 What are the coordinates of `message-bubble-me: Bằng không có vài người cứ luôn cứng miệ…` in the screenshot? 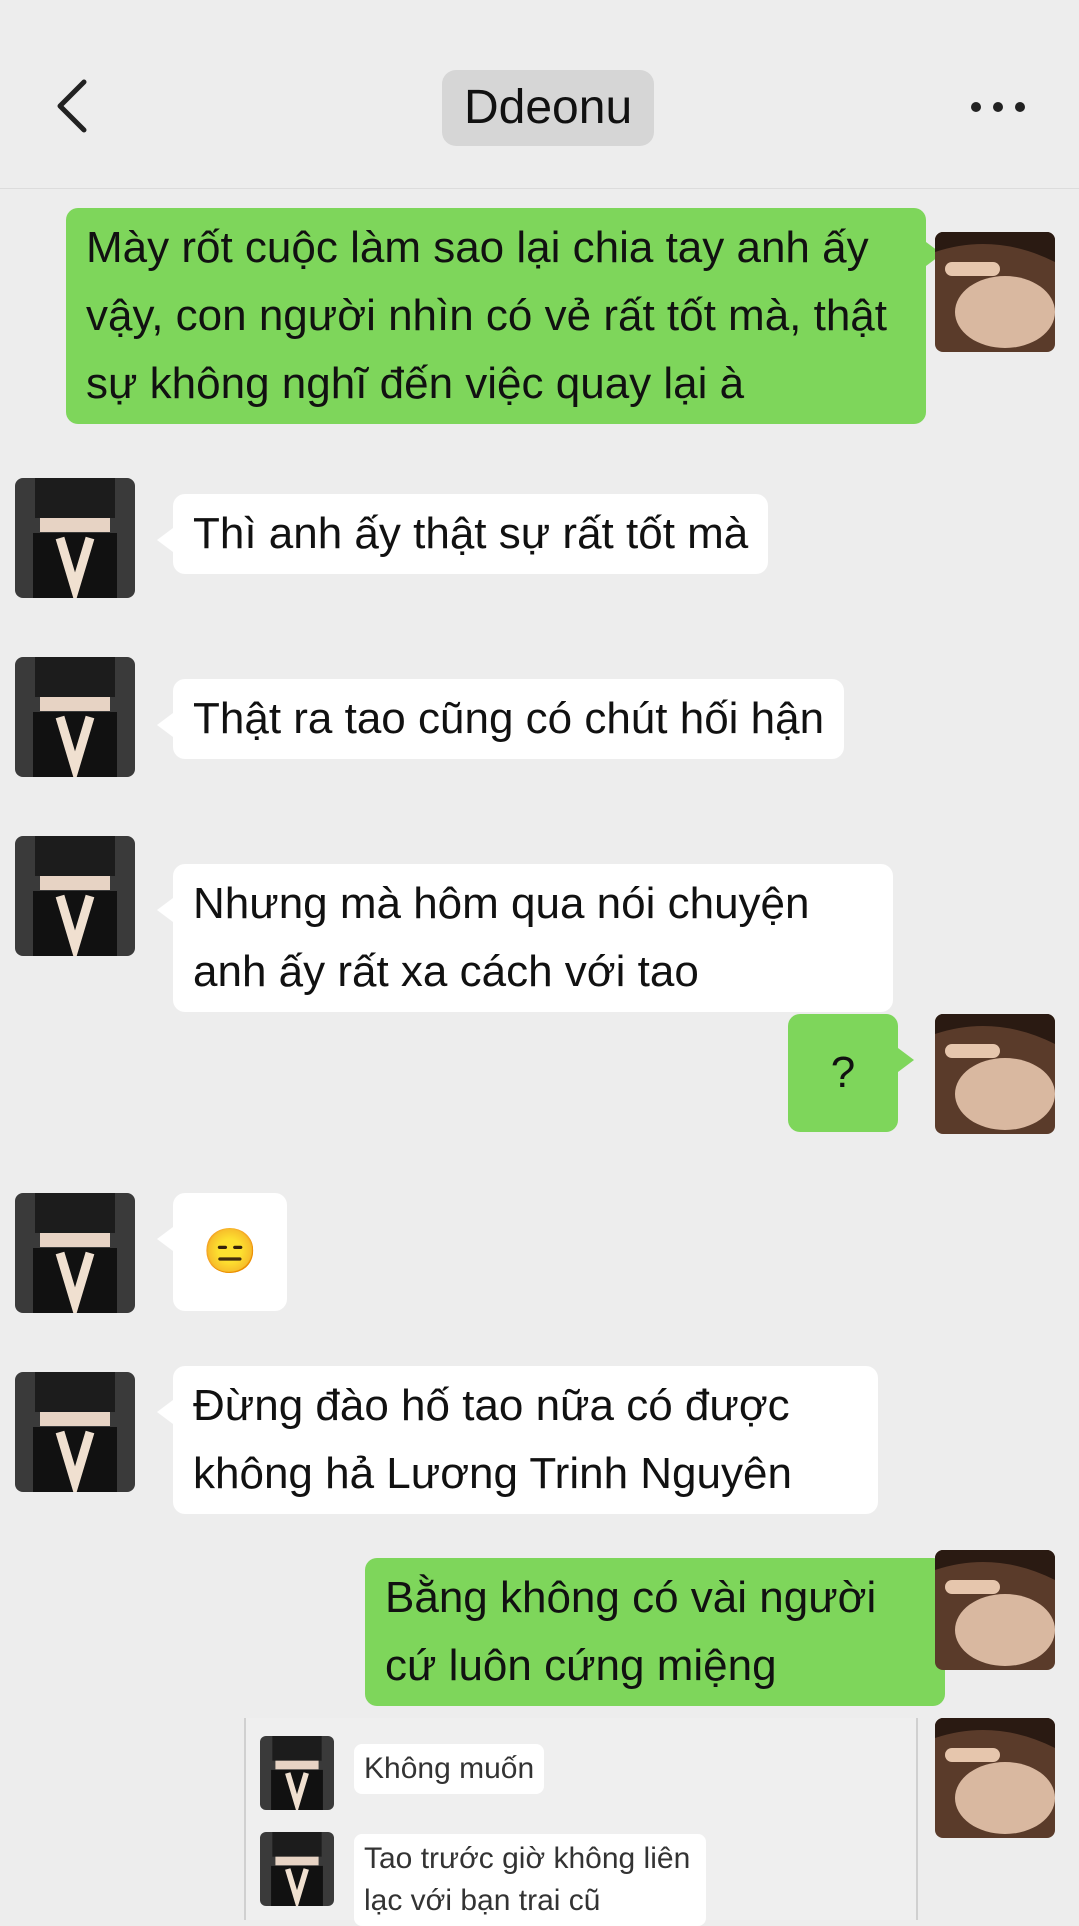 It's located at (663, 1632).